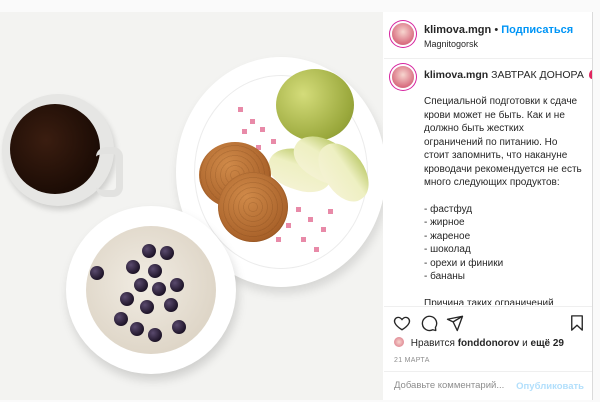  I want to click on liker-username: fonddonorov, so click(489, 343).